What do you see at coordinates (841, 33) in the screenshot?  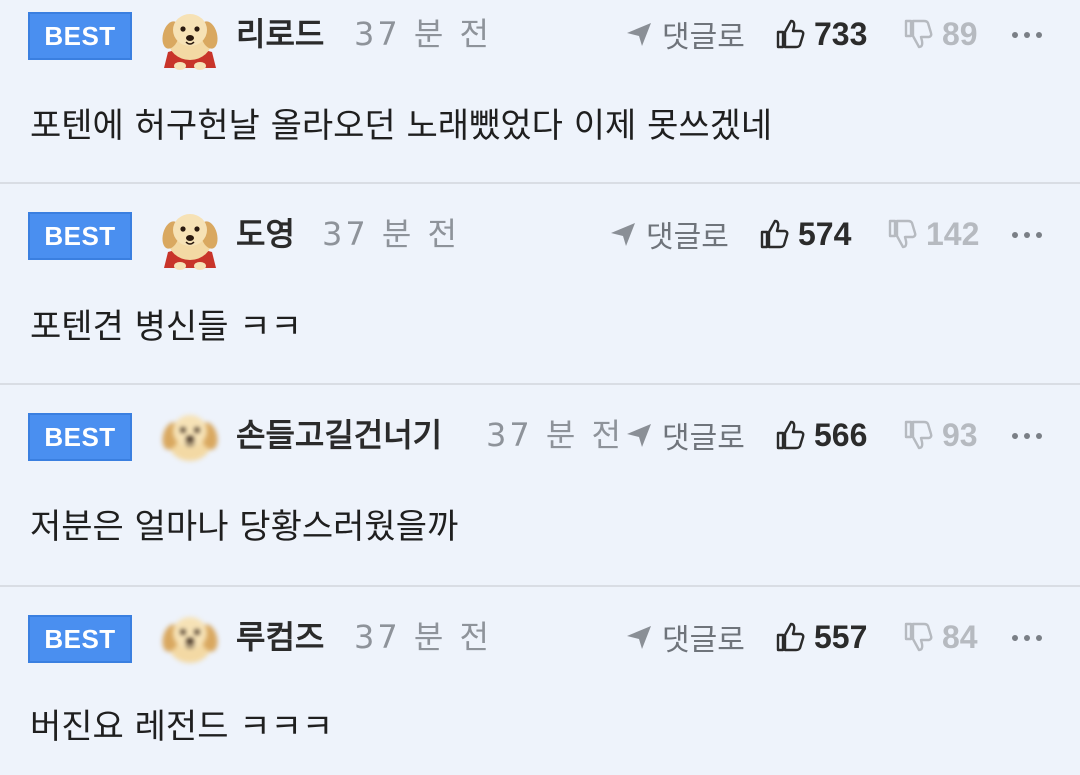 I see `like-count: 733` at bounding box center [841, 33].